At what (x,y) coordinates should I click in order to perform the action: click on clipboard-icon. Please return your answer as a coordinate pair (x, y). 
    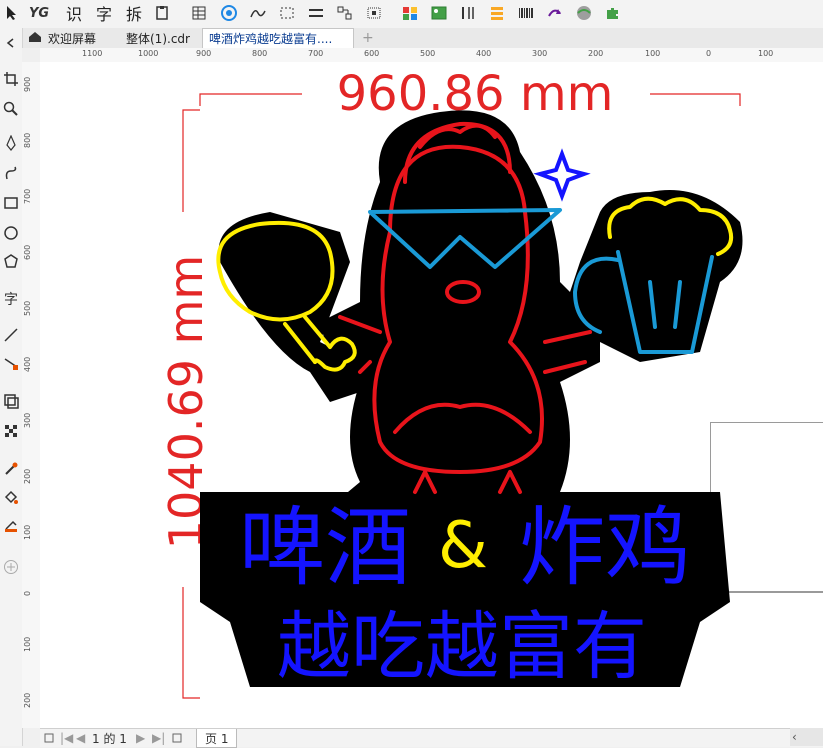
    Looking at the image, I should click on (162, 13).